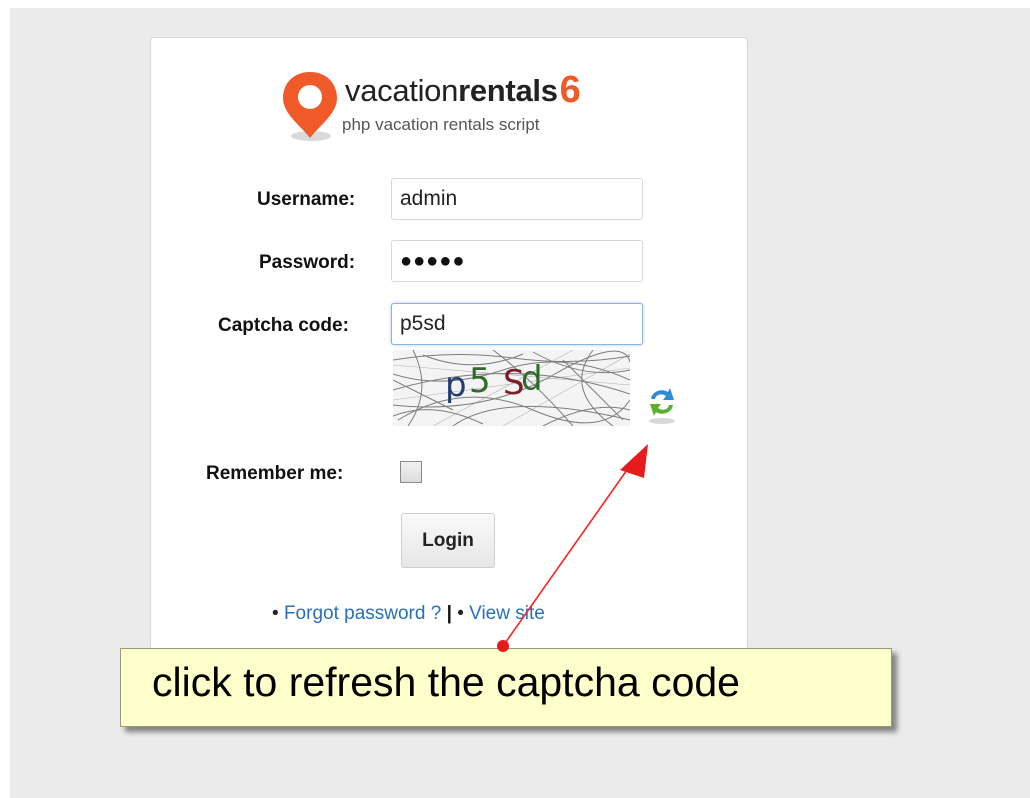 This screenshot has height=798, width=1030. What do you see at coordinates (402, 90) in the screenshot?
I see `brand-regular: vacation` at bounding box center [402, 90].